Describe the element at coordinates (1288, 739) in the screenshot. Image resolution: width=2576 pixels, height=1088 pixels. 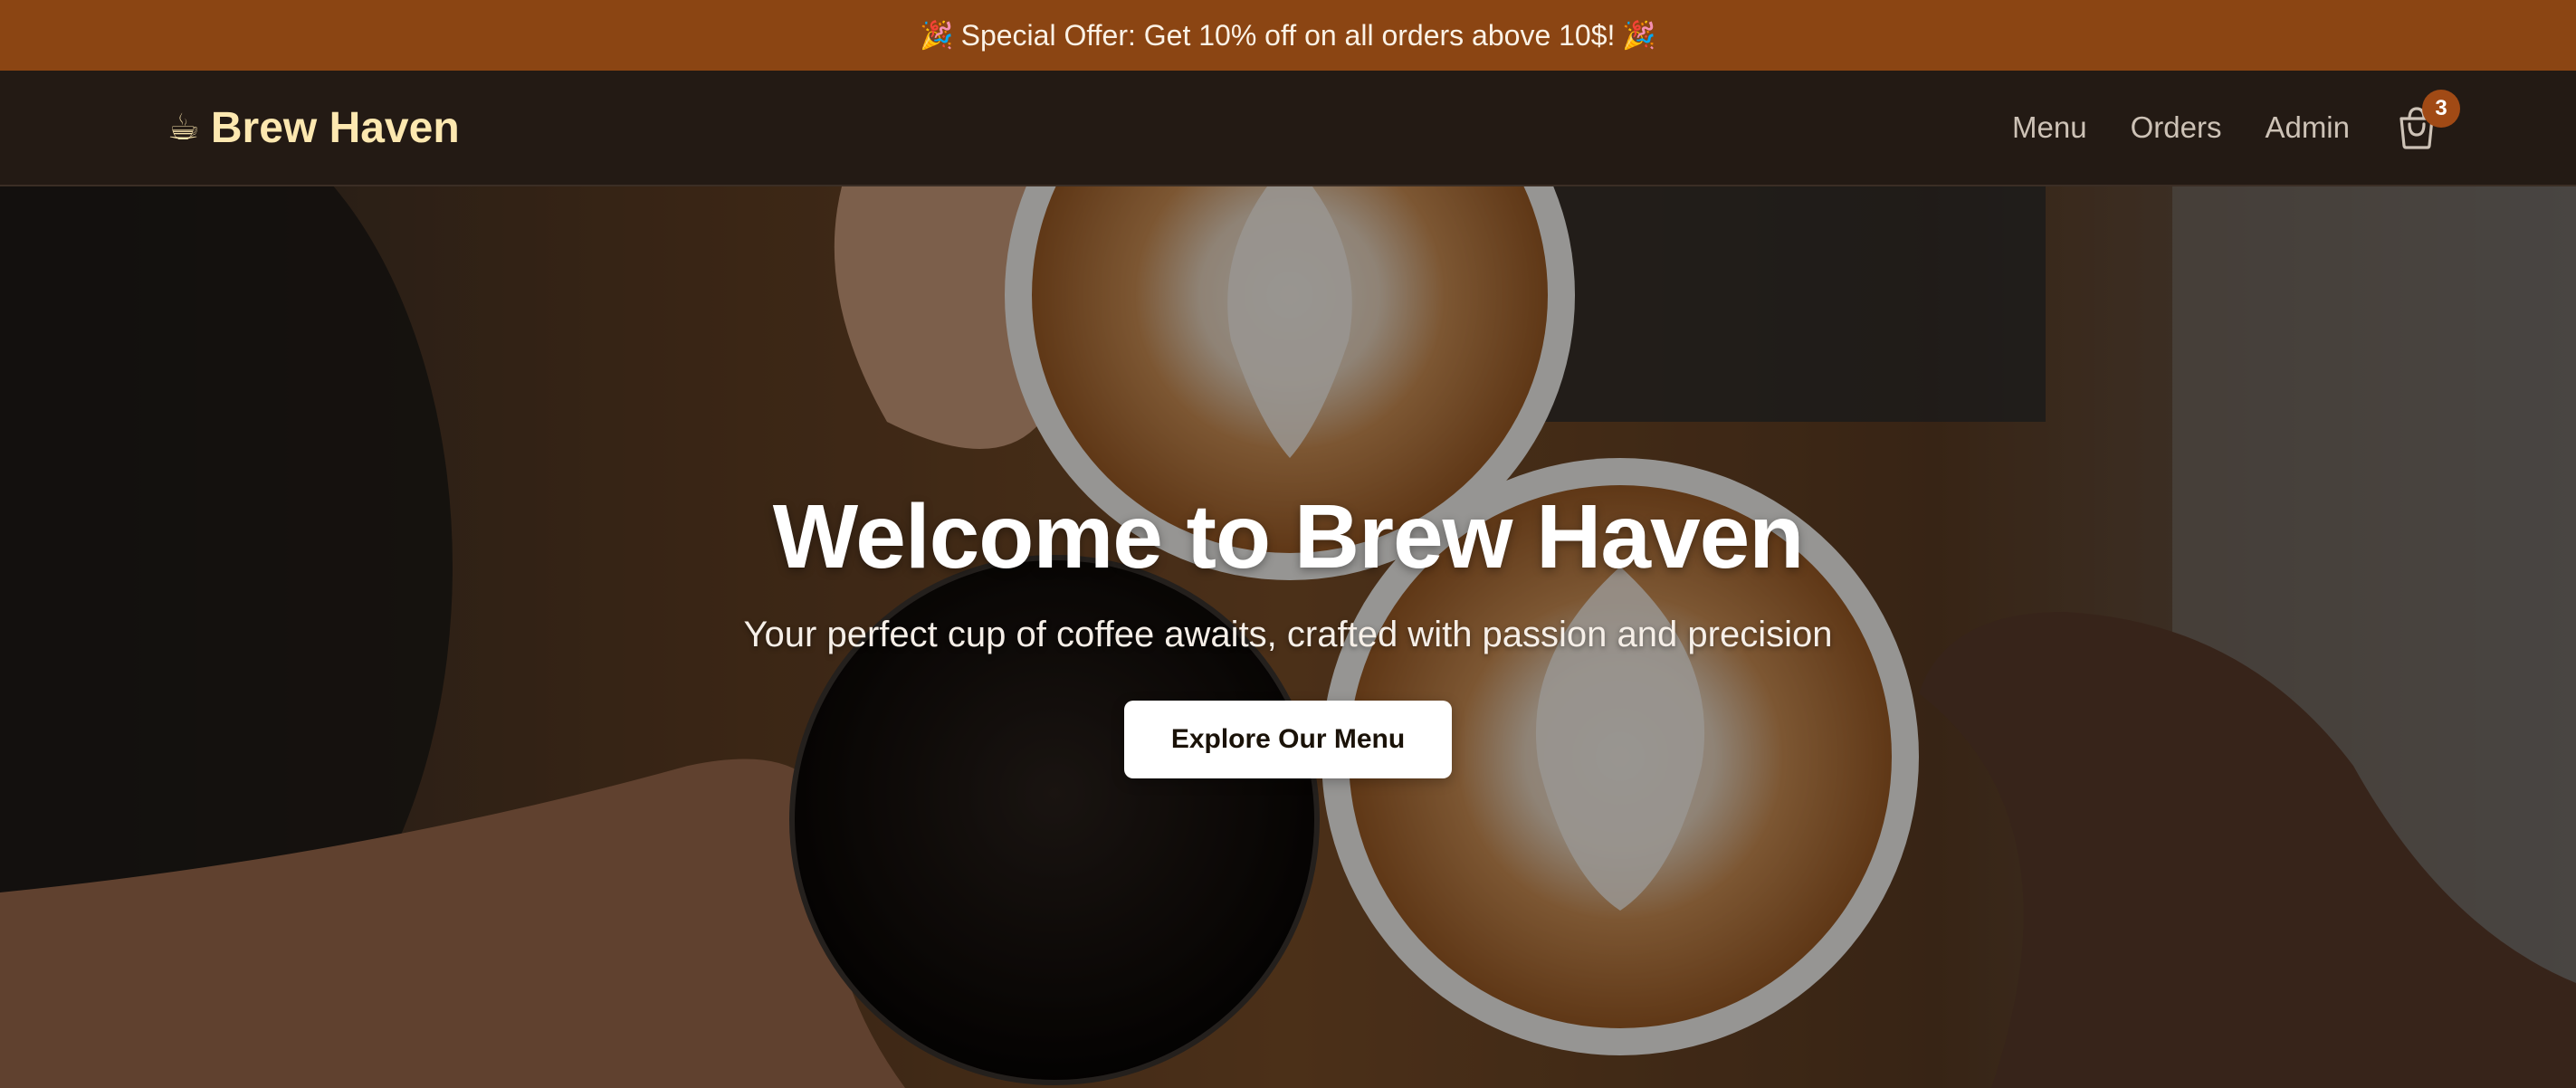
I see `explore-menu-button: Explore Our Menu` at that location.